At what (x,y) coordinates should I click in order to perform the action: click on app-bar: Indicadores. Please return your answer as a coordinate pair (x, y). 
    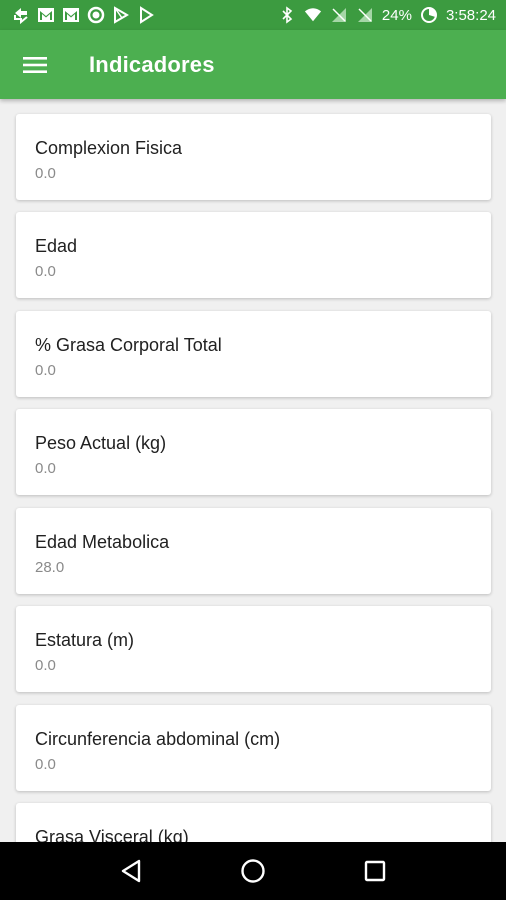
    Looking at the image, I should click on (253, 64).